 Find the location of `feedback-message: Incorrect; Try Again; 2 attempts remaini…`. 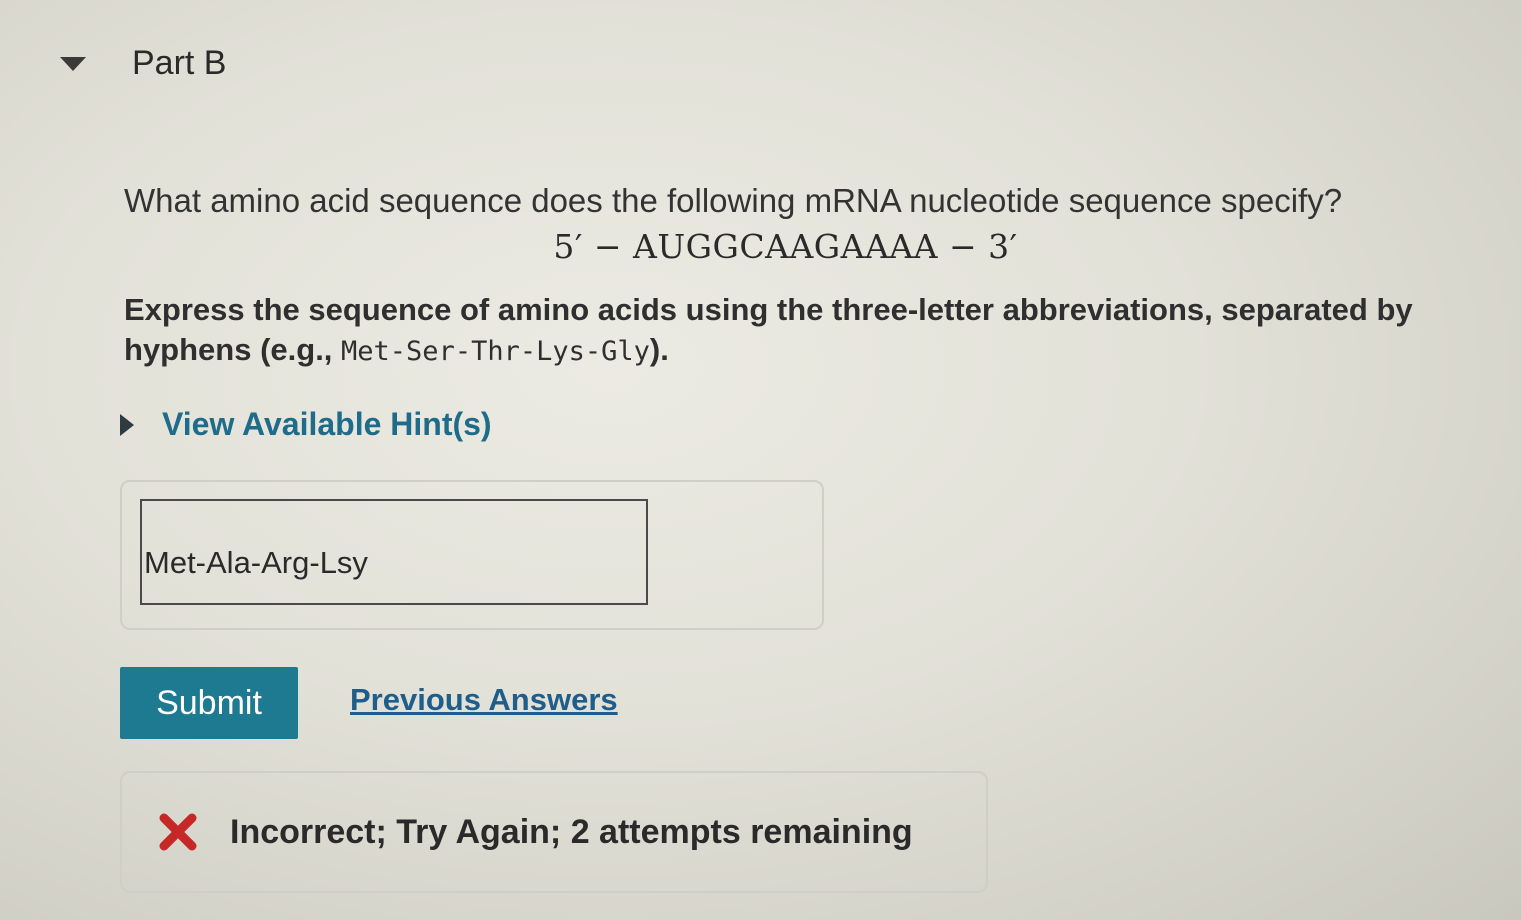

feedback-message: Incorrect; Try Again; 2 attempts remaini… is located at coordinates (571, 831).